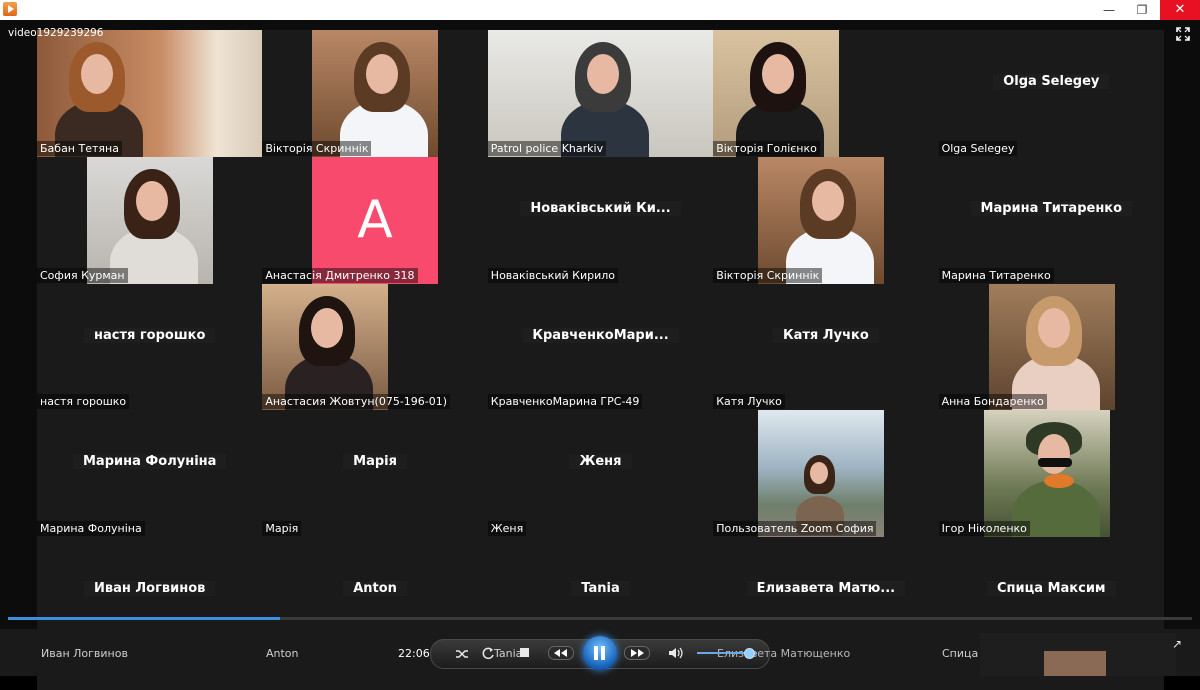 This screenshot has width=1200, height=690. Describe the element at coordinates (462, 654) in the screenshot. I see `shuffle-icon` at that location.